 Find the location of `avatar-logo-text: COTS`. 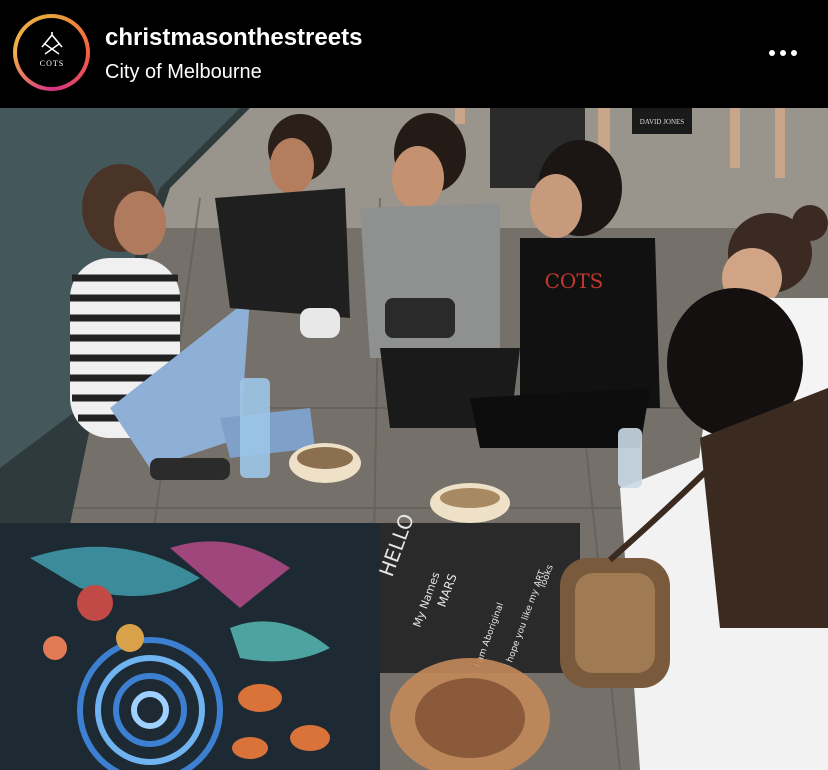

avatar-logo-text: COTS is located at coordinates (51, 63).